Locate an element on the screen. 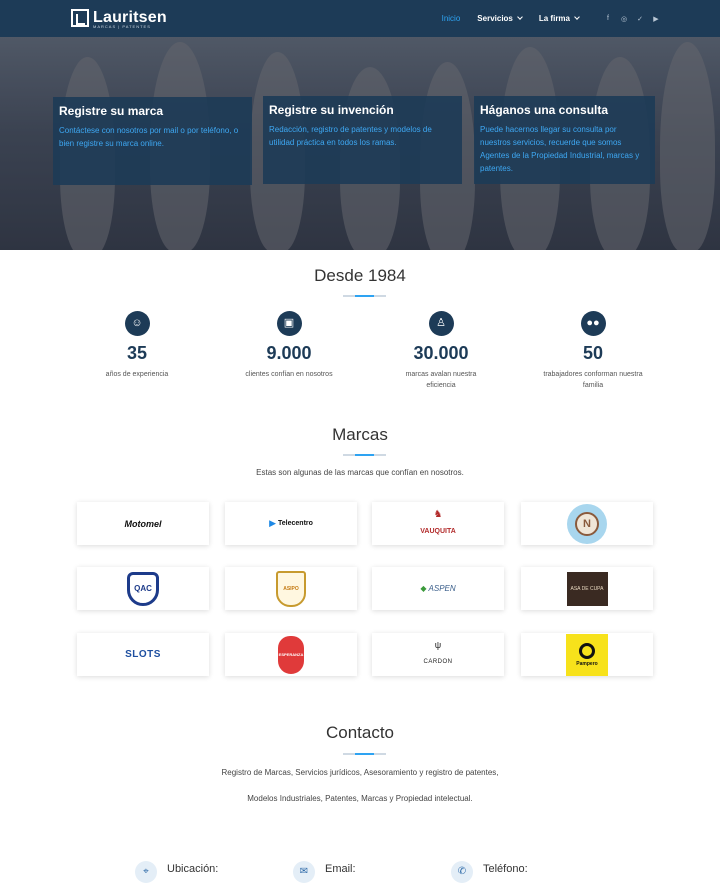 Image resolution: width=720 pixels, height=883 pixels. brand-name: VAUQUITA is located at coordinates (438, 531).